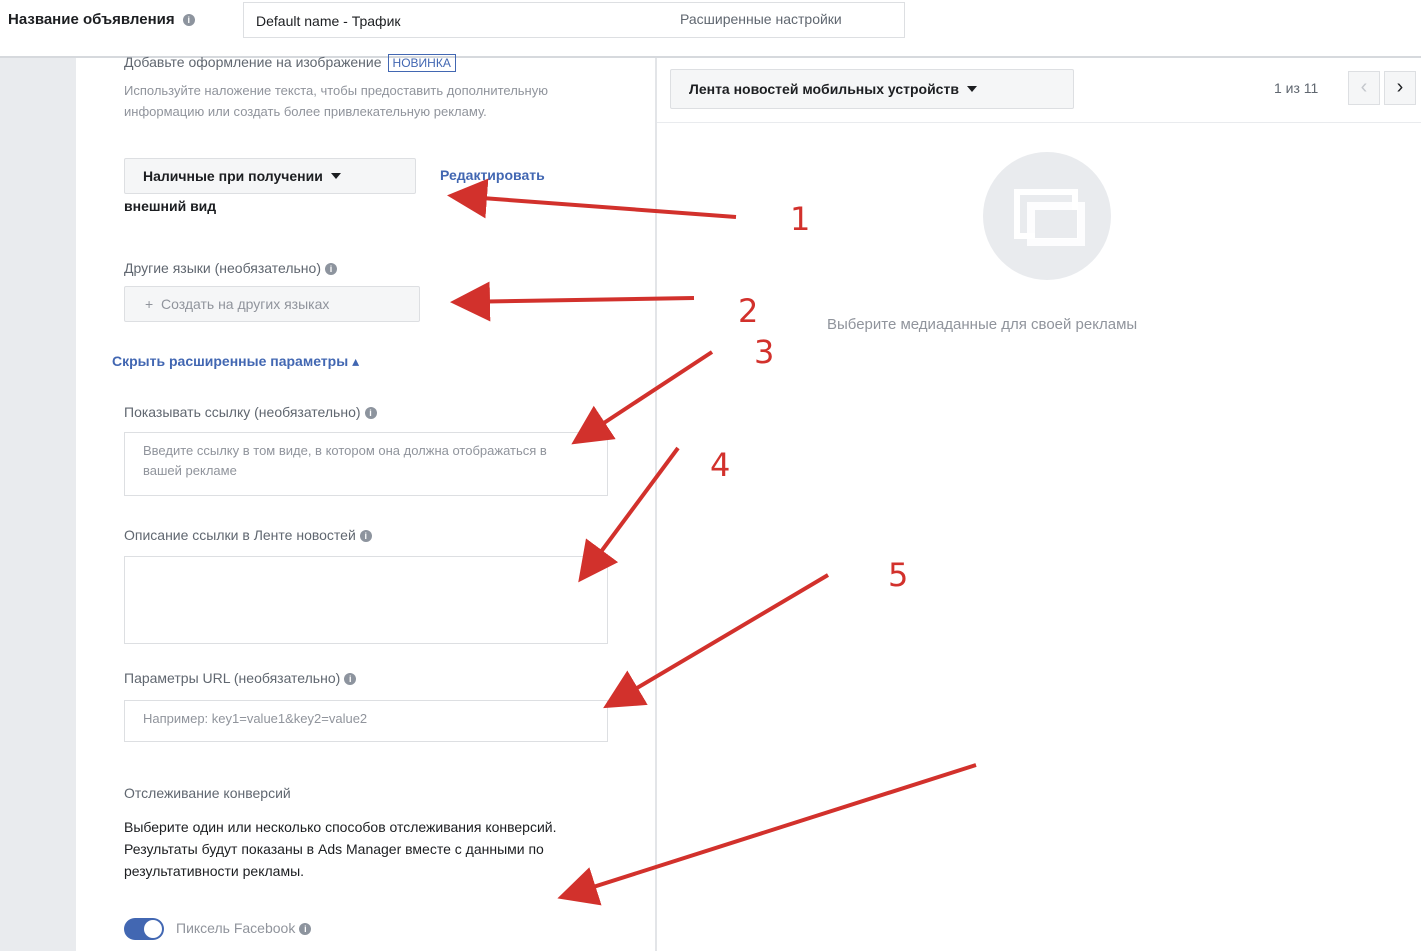  What do you see at coordinates (748, 311) in the screenshot?
I see `annotation-number-2: 2` at bounding box center [748, 311].